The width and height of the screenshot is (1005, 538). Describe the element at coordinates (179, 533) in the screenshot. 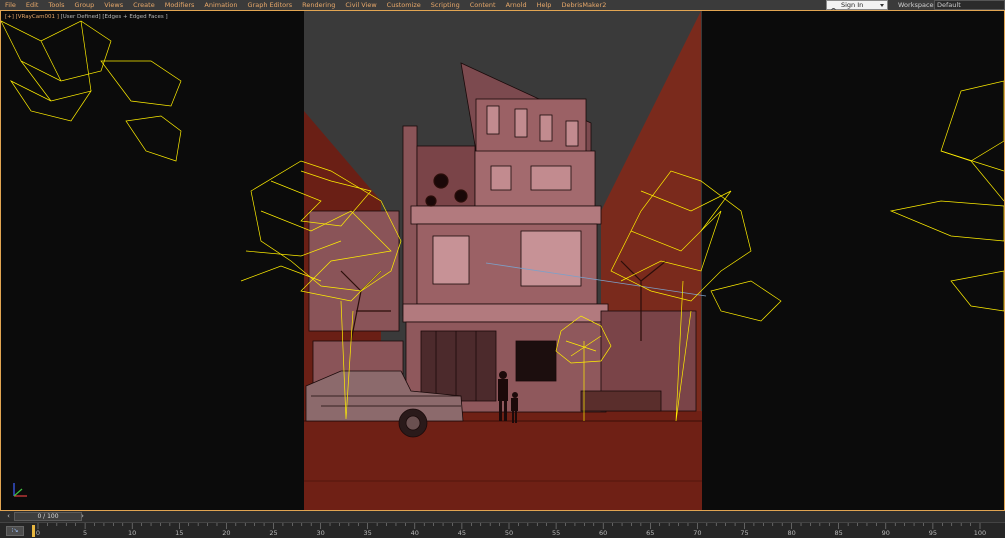

I see `ruler-tick-label: 15` at that location.